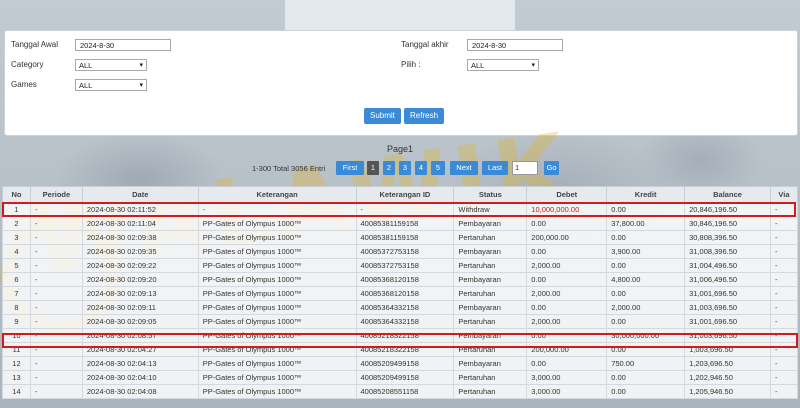  What do you see at coordinates (350, 168) in the screenshot?
I see `first-page-button: First` at bounding box center [350, 168].